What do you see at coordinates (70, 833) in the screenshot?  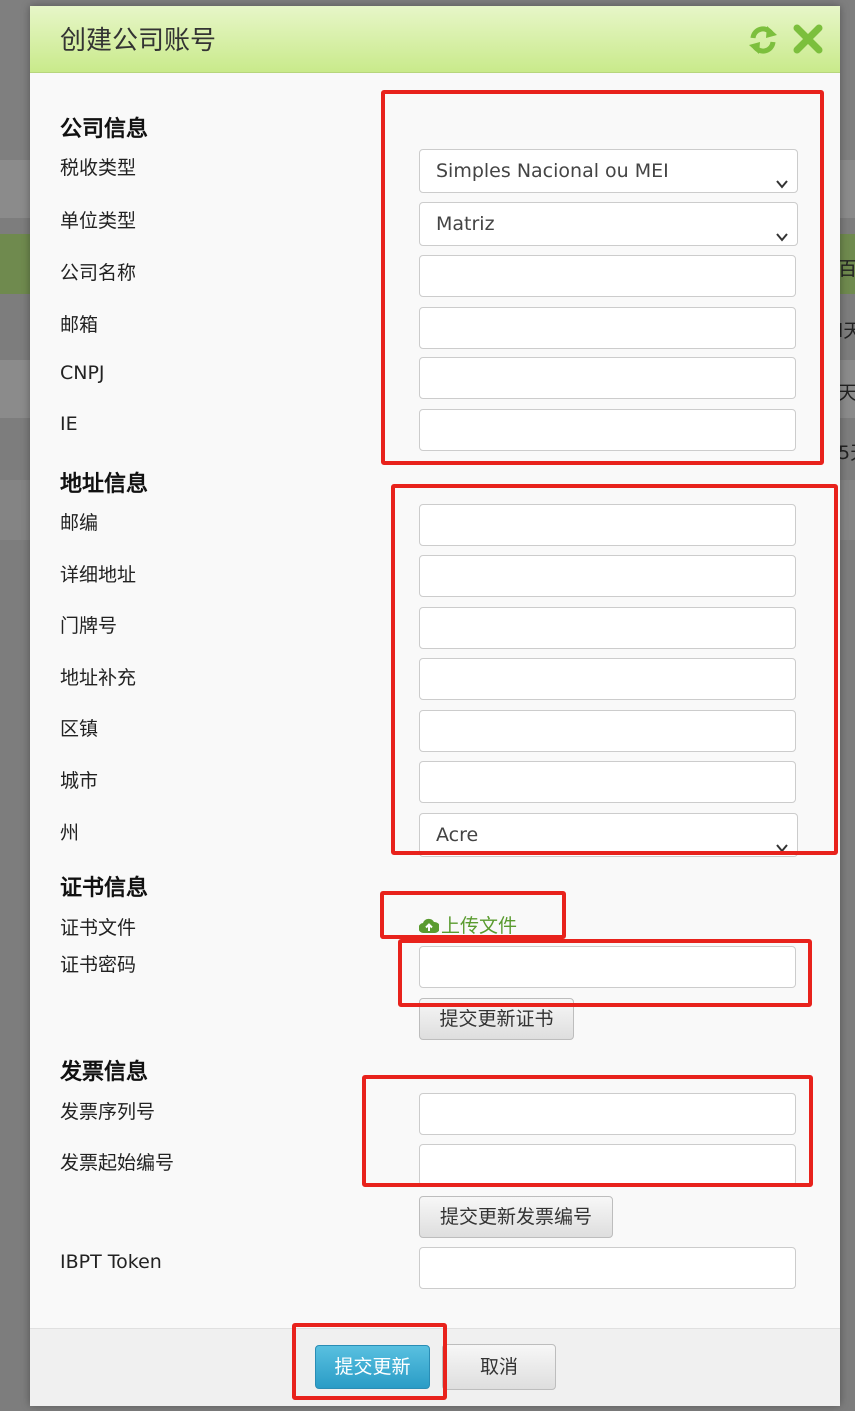 I see `state-label: 州` at bounding box center [70, 833].